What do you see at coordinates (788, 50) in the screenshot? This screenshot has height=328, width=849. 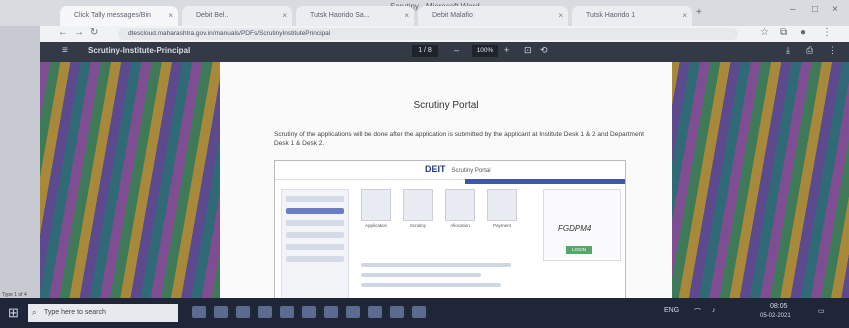 I see `download-icon: ⤓` at bounding box center [788, 50].